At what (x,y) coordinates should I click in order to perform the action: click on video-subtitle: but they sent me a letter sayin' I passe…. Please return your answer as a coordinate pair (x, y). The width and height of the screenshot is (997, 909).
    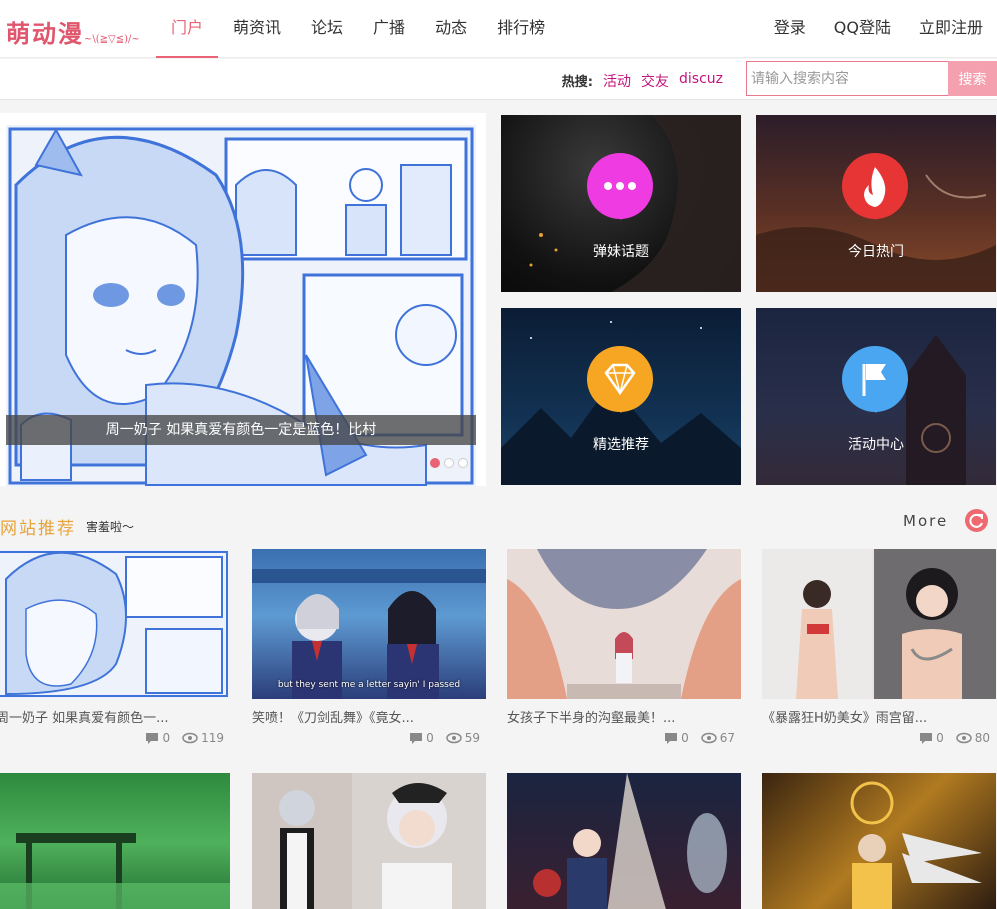
    Looking at the image, I should click on (369, 685).